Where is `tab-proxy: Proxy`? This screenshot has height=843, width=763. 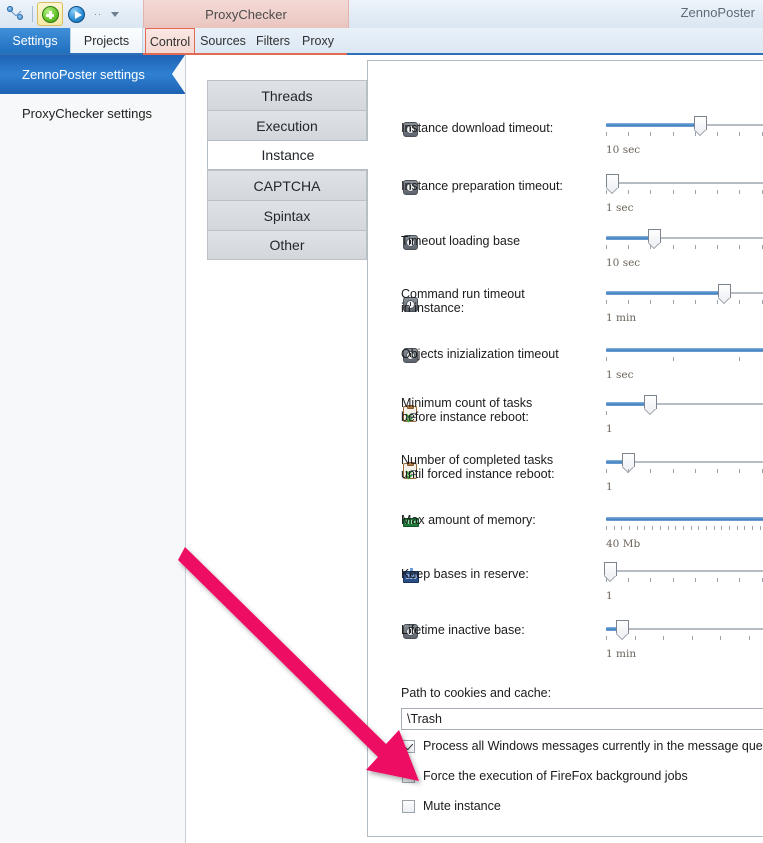
tab-proxy: Proxy is located at coordinates (318, 41).